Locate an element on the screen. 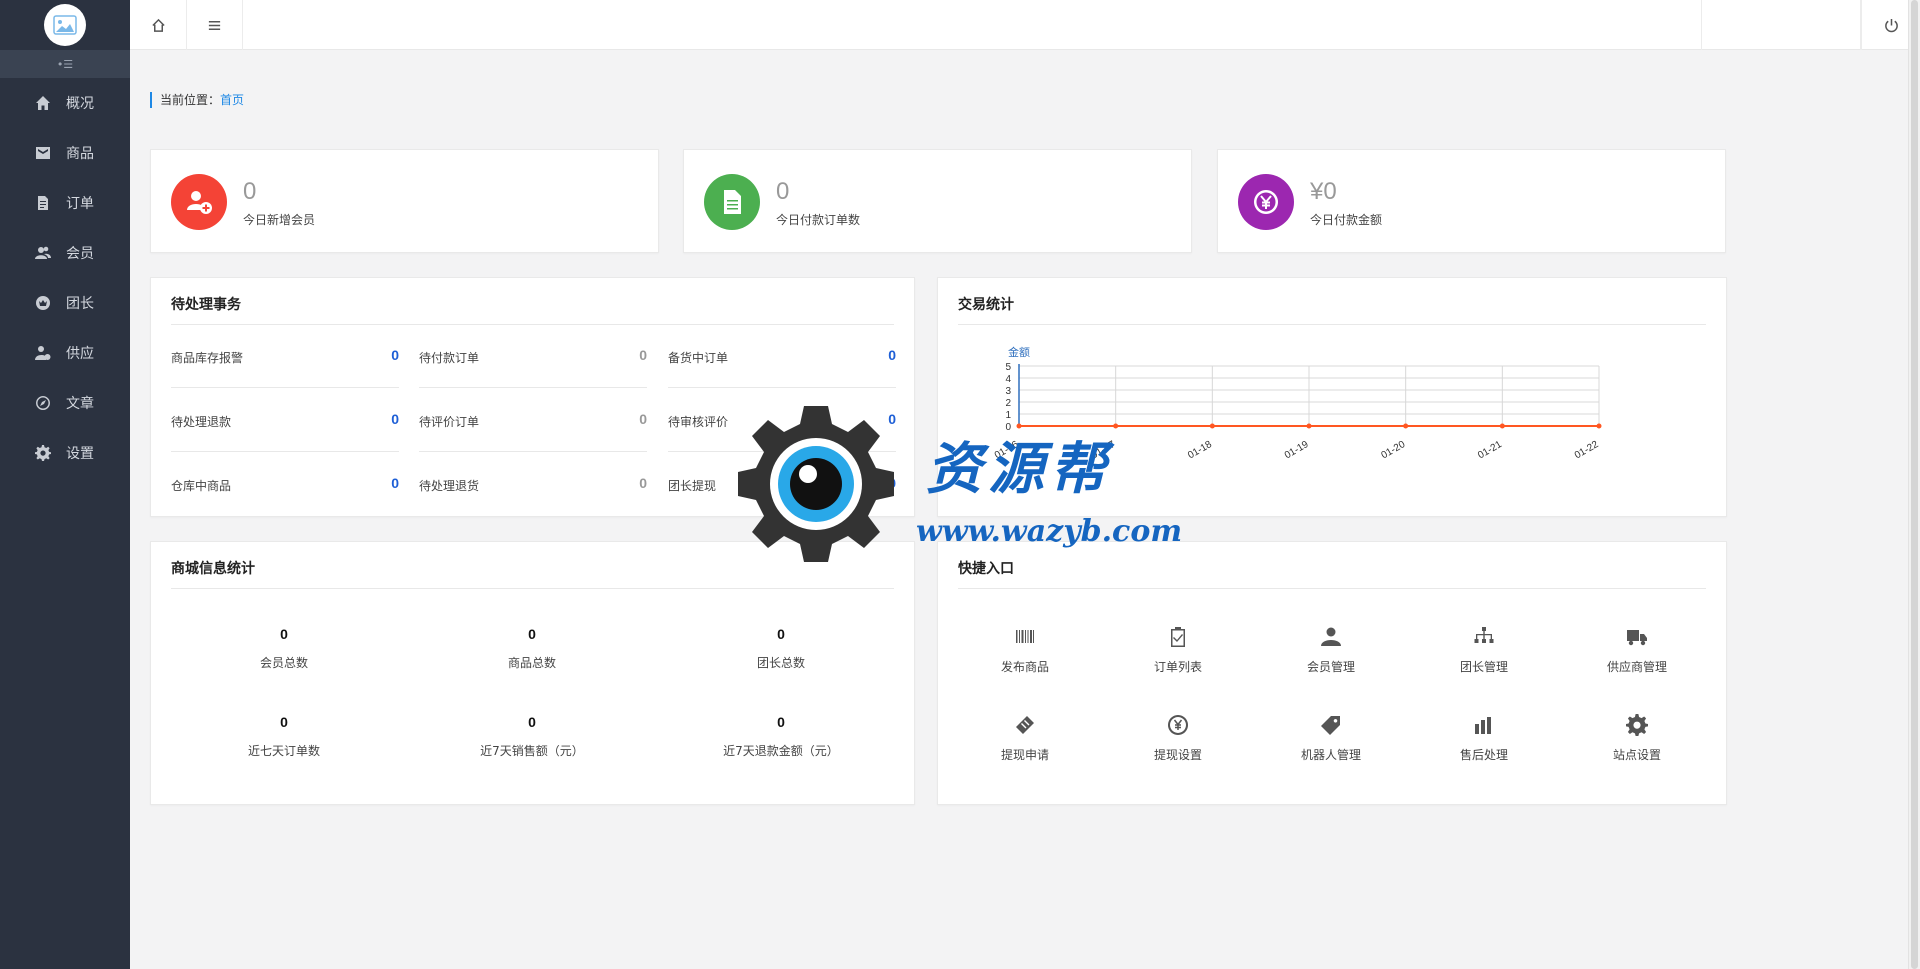 The height and width of the screenshot is (969, 1920). y-tick-label: 3 is located at coordinates (1008, 391).